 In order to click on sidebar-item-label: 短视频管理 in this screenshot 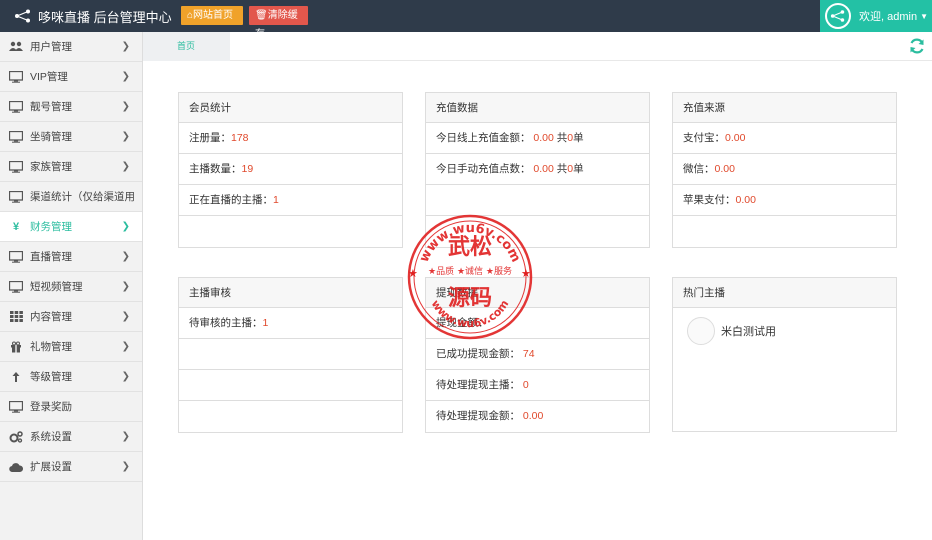, I will do `click(56, 287)`.